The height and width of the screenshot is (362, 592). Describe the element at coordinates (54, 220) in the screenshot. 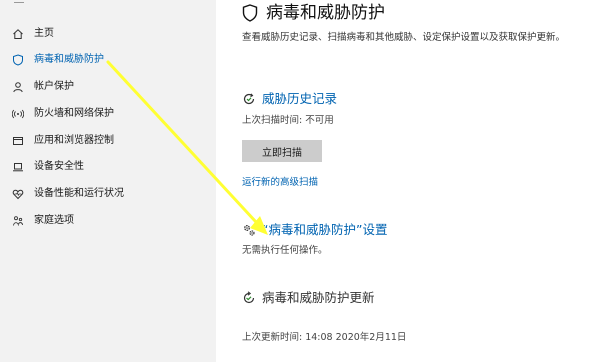

I see `sidebar-item-label: 家庭选项` at that location.